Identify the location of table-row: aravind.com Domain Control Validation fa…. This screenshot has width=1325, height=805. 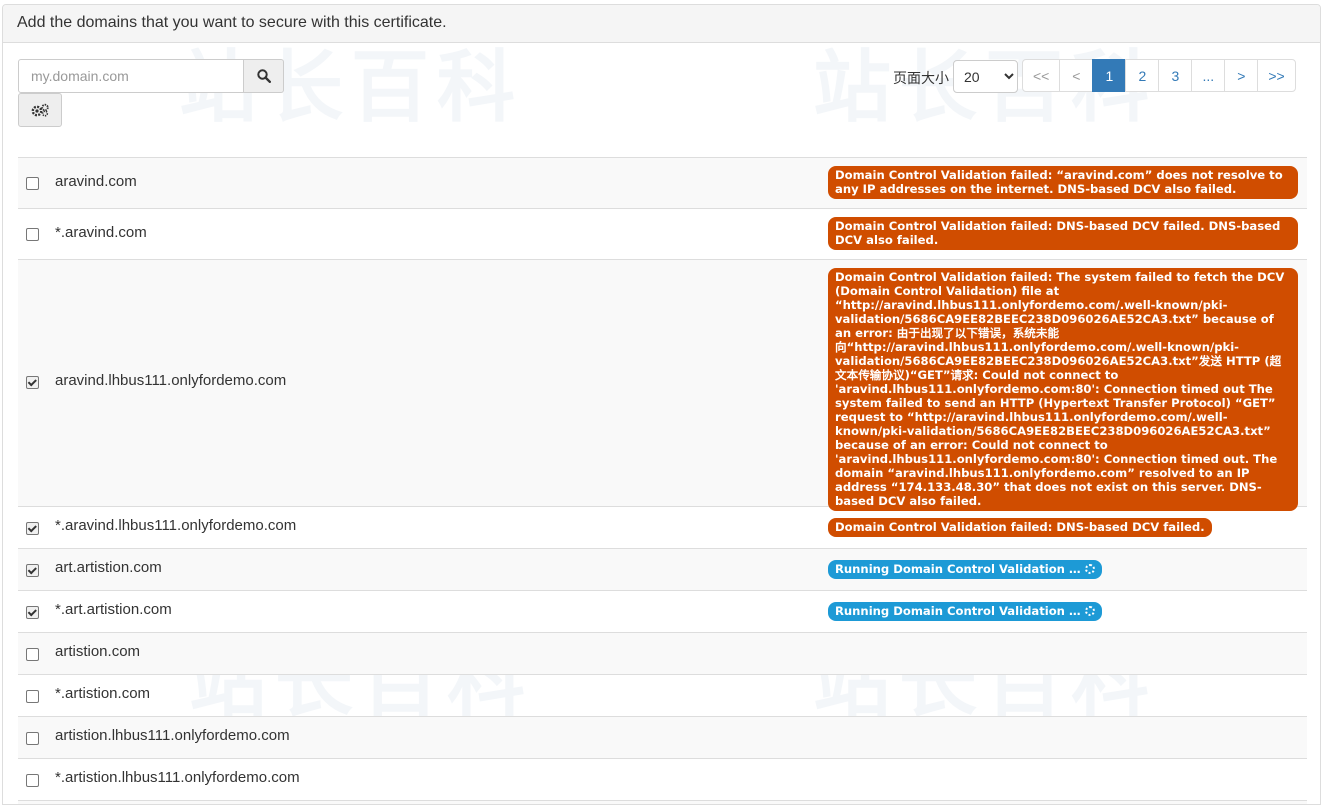
(662, 183).